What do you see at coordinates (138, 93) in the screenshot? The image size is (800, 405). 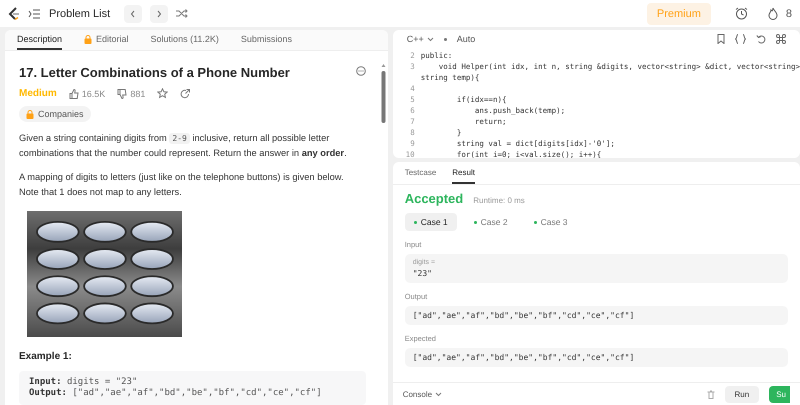 I see `dislikes-count: 881` at bounding box center [138, 93].